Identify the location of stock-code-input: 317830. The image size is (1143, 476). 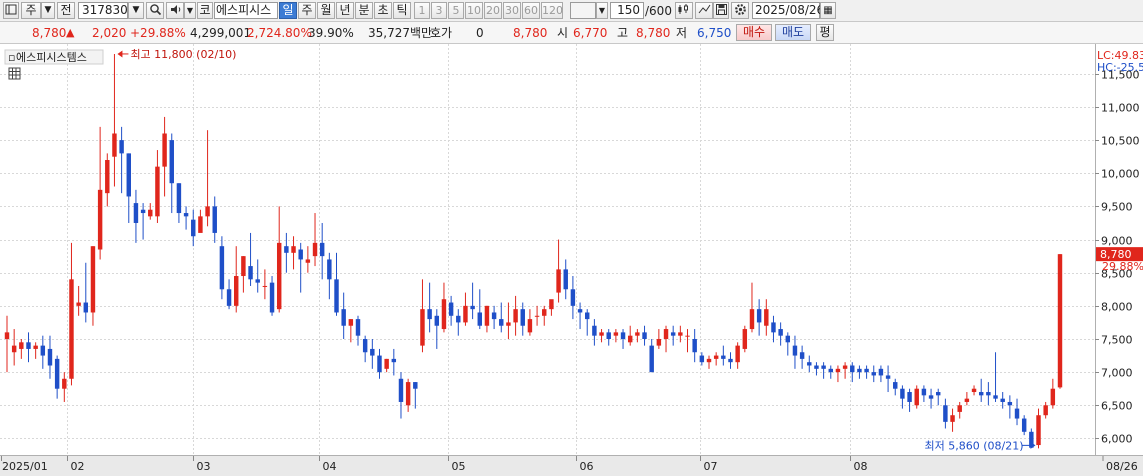
(103, 10).